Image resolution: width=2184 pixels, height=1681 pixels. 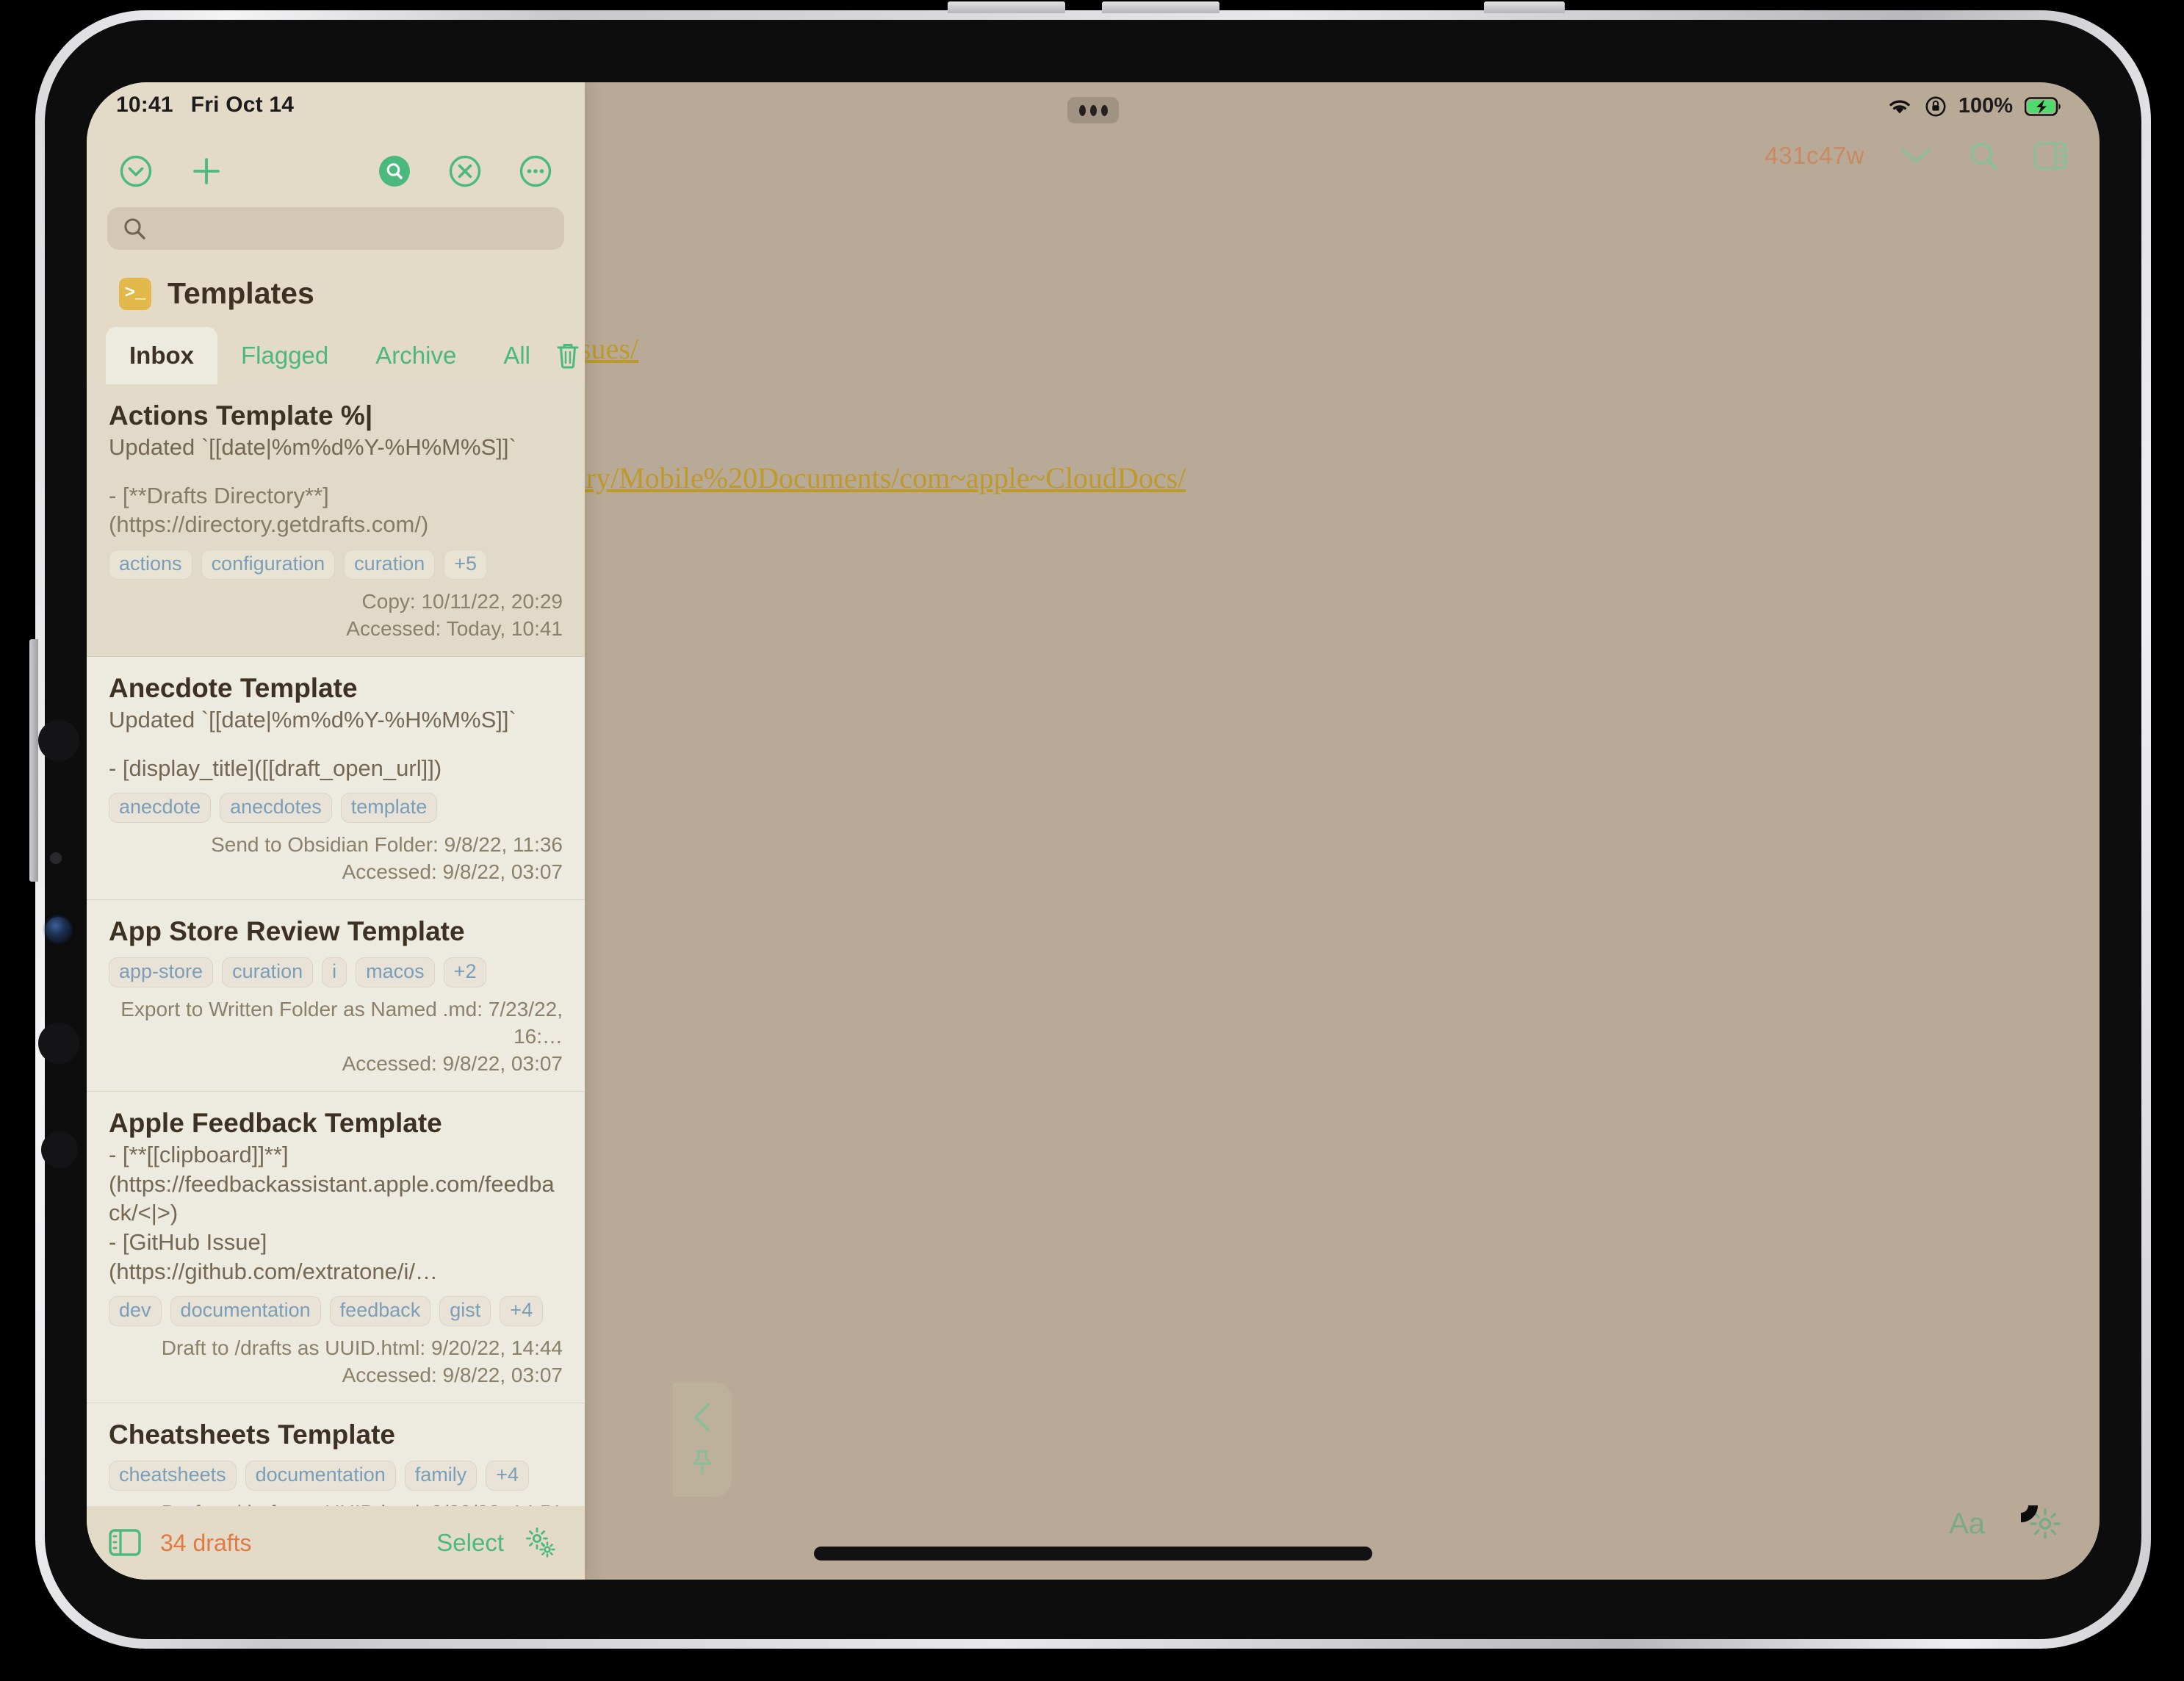 I want to click on pin-icon, so click(x=702, y=1463).